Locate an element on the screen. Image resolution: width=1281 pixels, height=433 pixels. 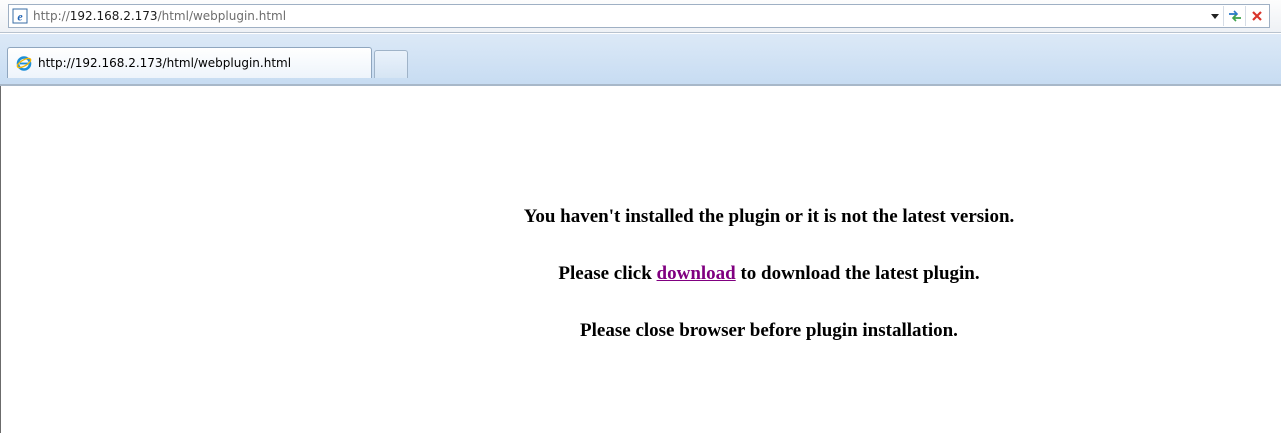
svg-text: e is located at coordinates (20, 17).